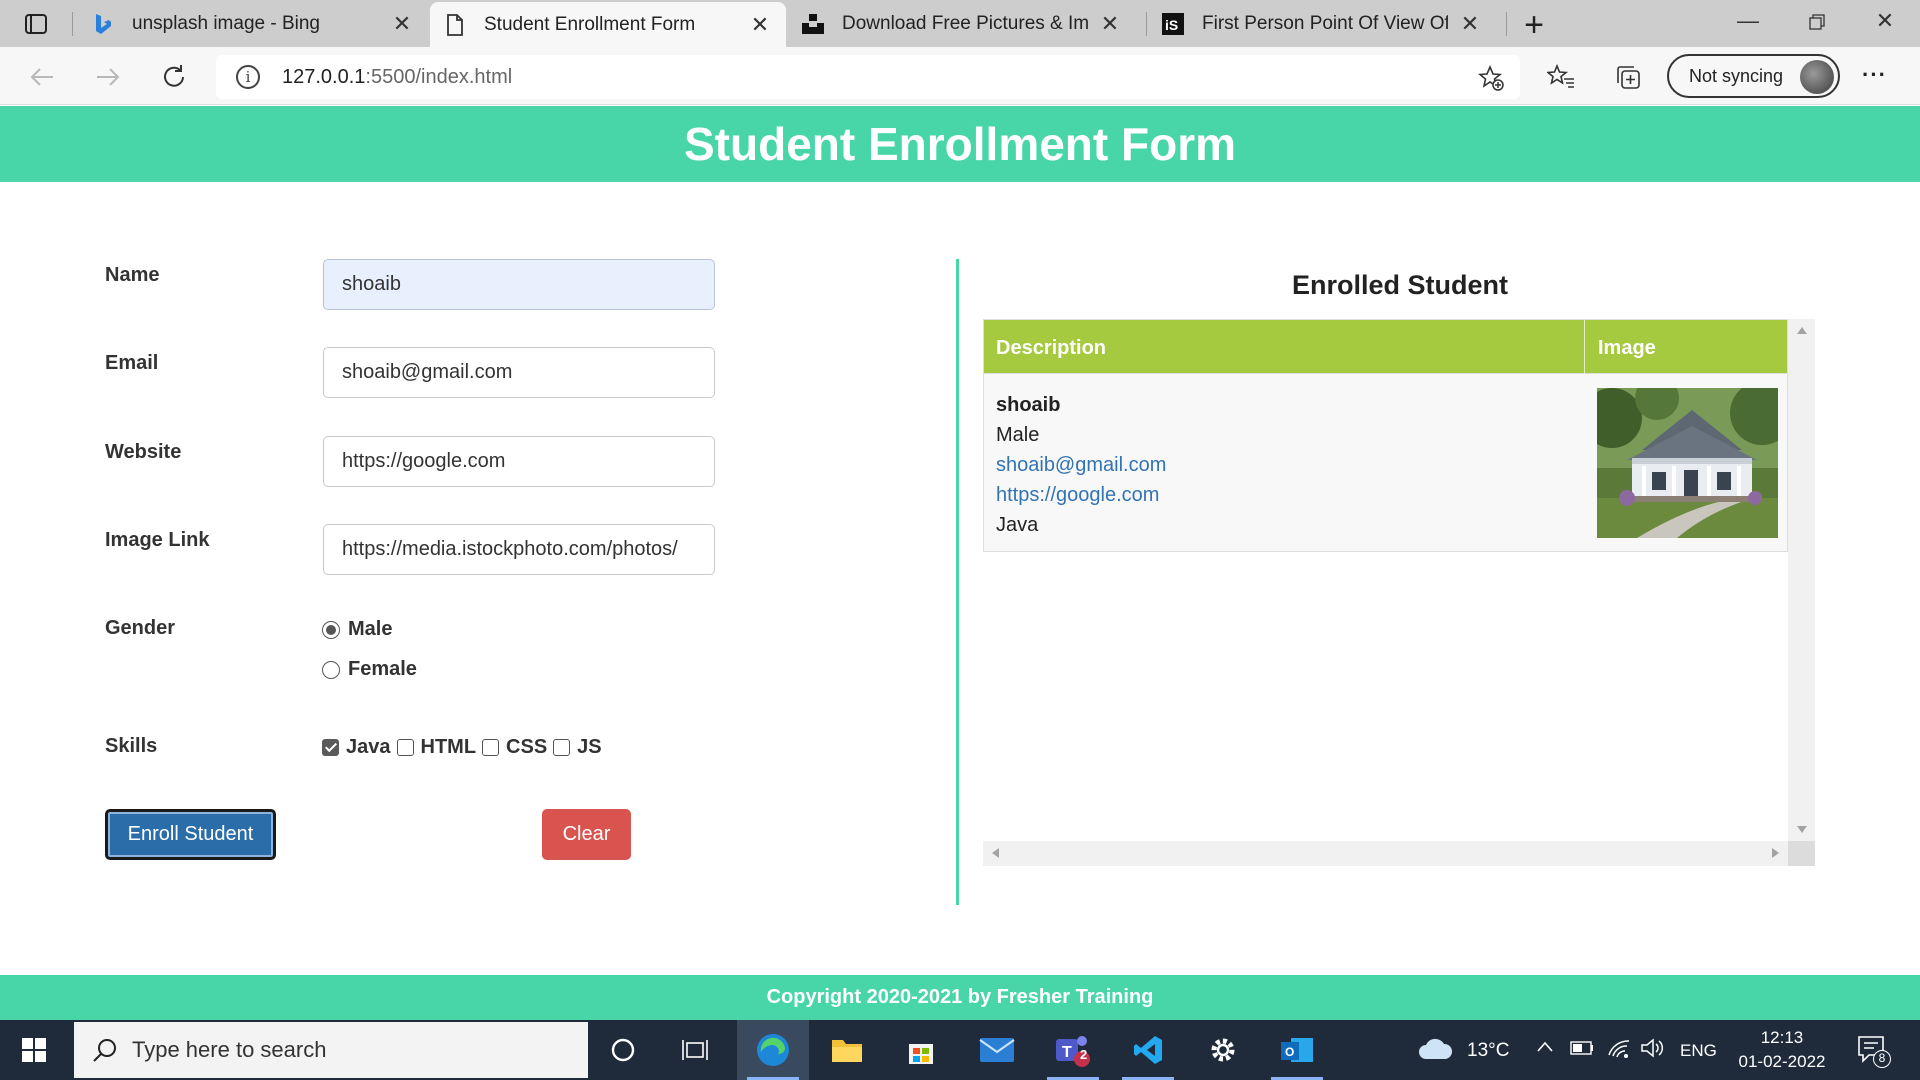  I want to click on notification-icon: 8, so click(1874, 1052).